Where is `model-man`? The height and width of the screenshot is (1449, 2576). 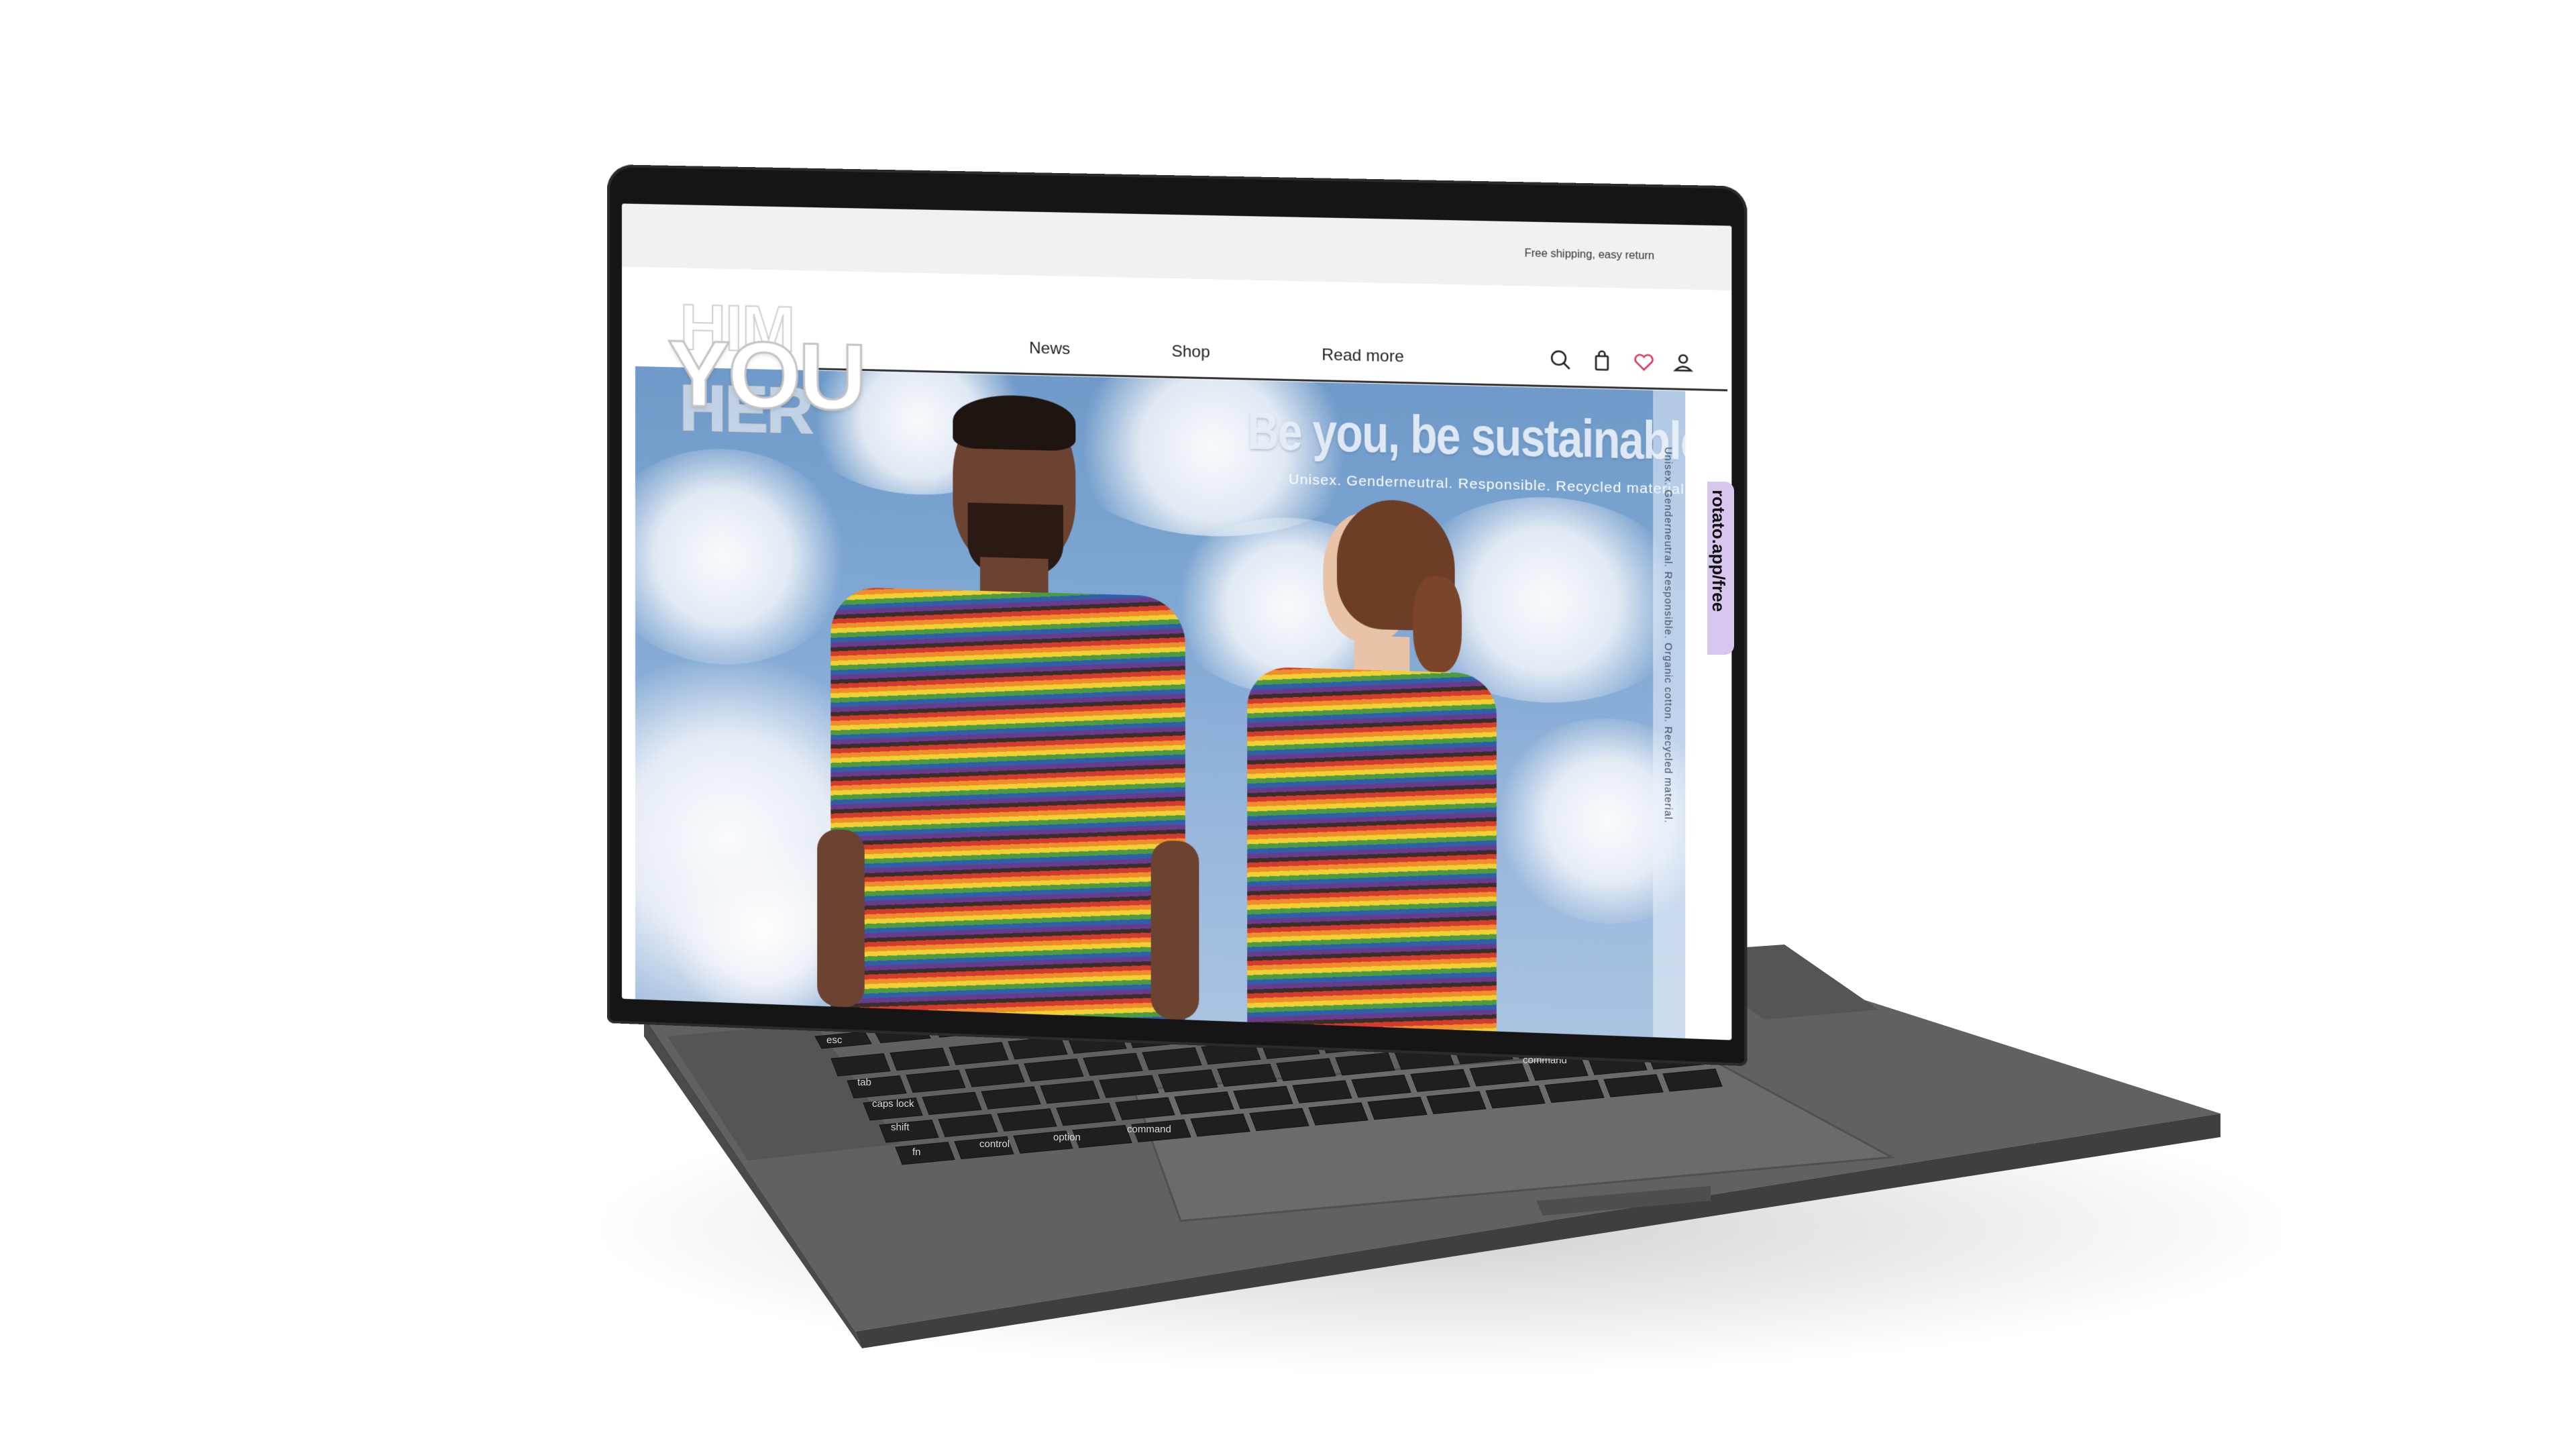 model-man is located at coordinates (1008, 702).